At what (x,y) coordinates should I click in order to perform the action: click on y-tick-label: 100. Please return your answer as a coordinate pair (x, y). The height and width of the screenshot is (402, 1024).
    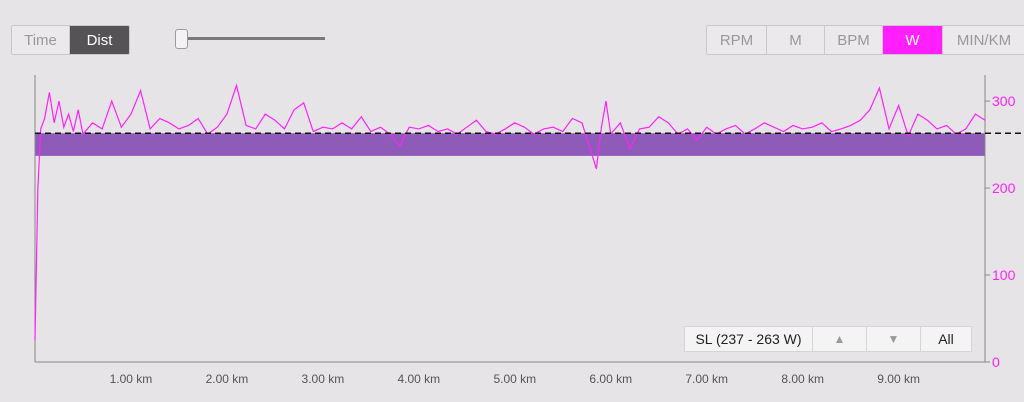
    Looking at the image, I should click on (1004, 275).